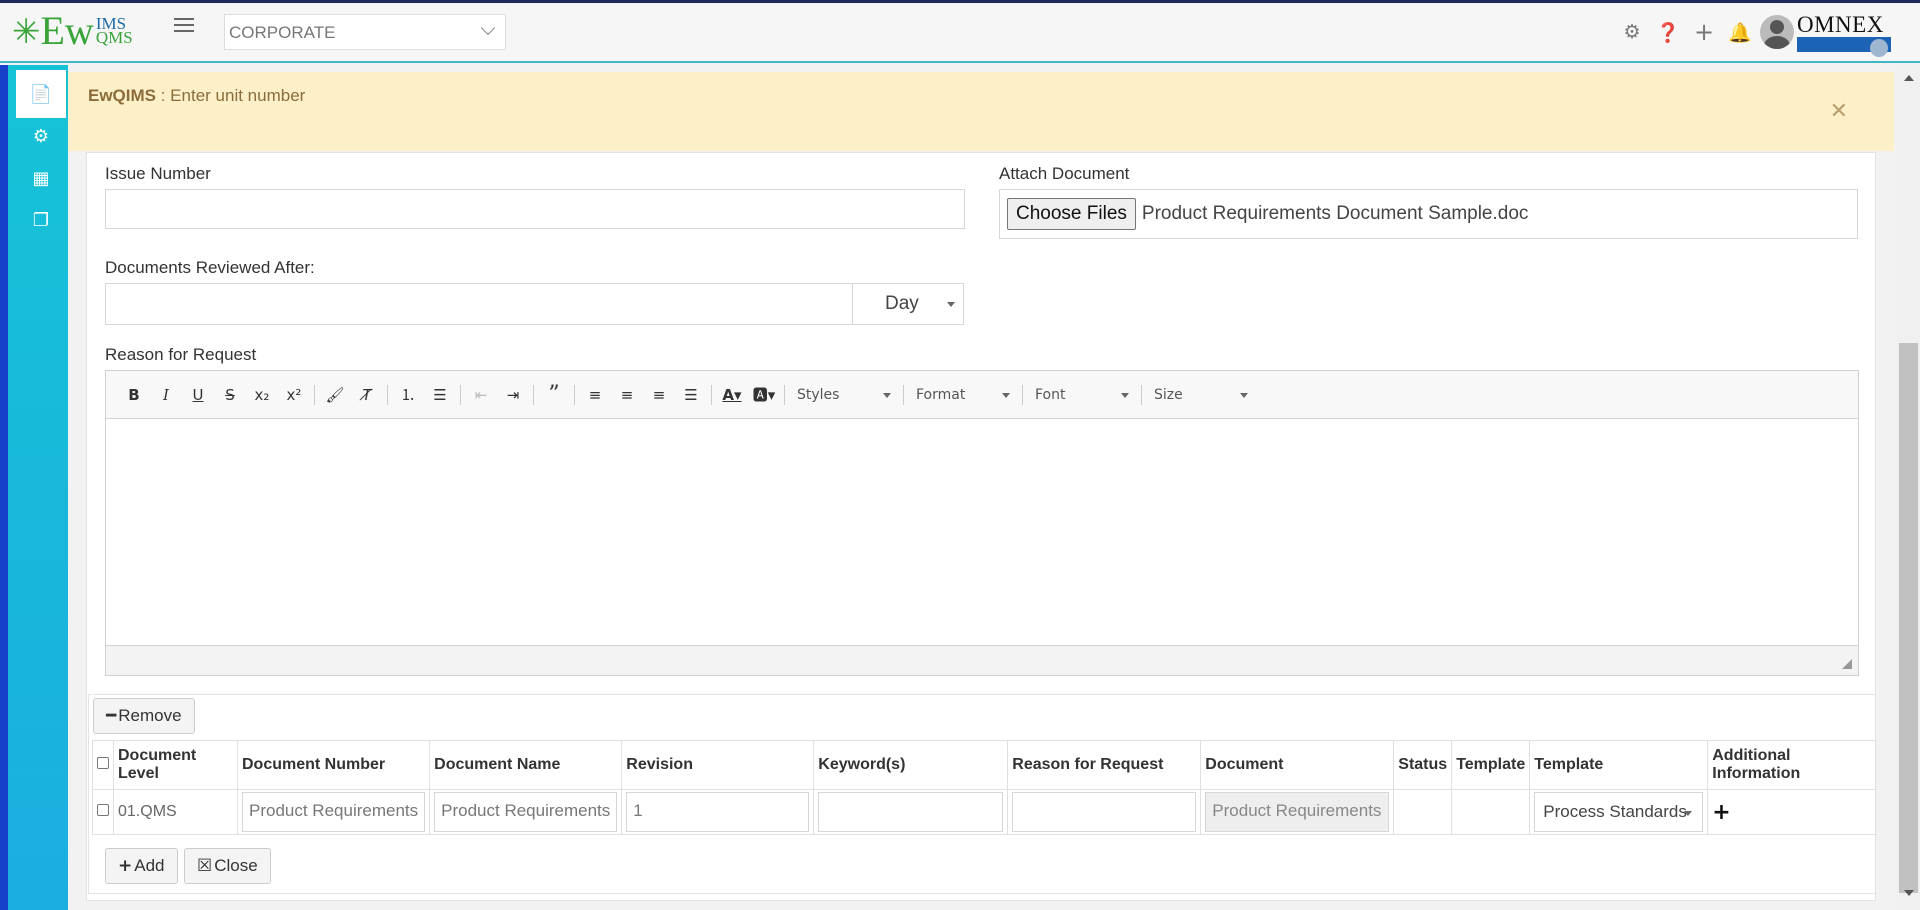  I want to click on bold-button: B, so click(134, 395).